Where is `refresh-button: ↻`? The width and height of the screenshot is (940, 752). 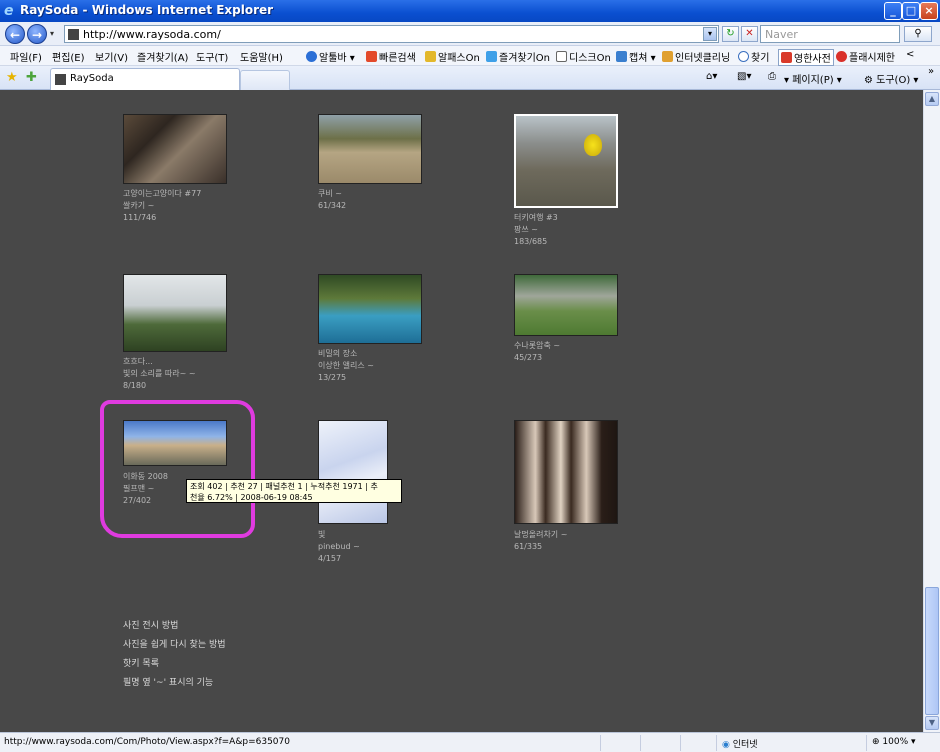 refresh-button: ↻ is located at coordinates (730, 34).